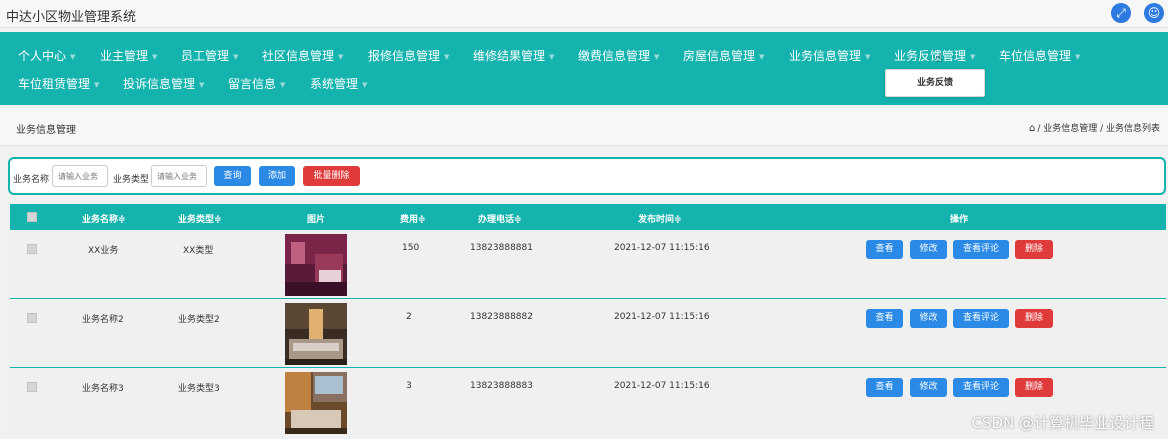  I want to click on nav-item-payment-info: 缴费信息管理 ▼, so click(618, 55).